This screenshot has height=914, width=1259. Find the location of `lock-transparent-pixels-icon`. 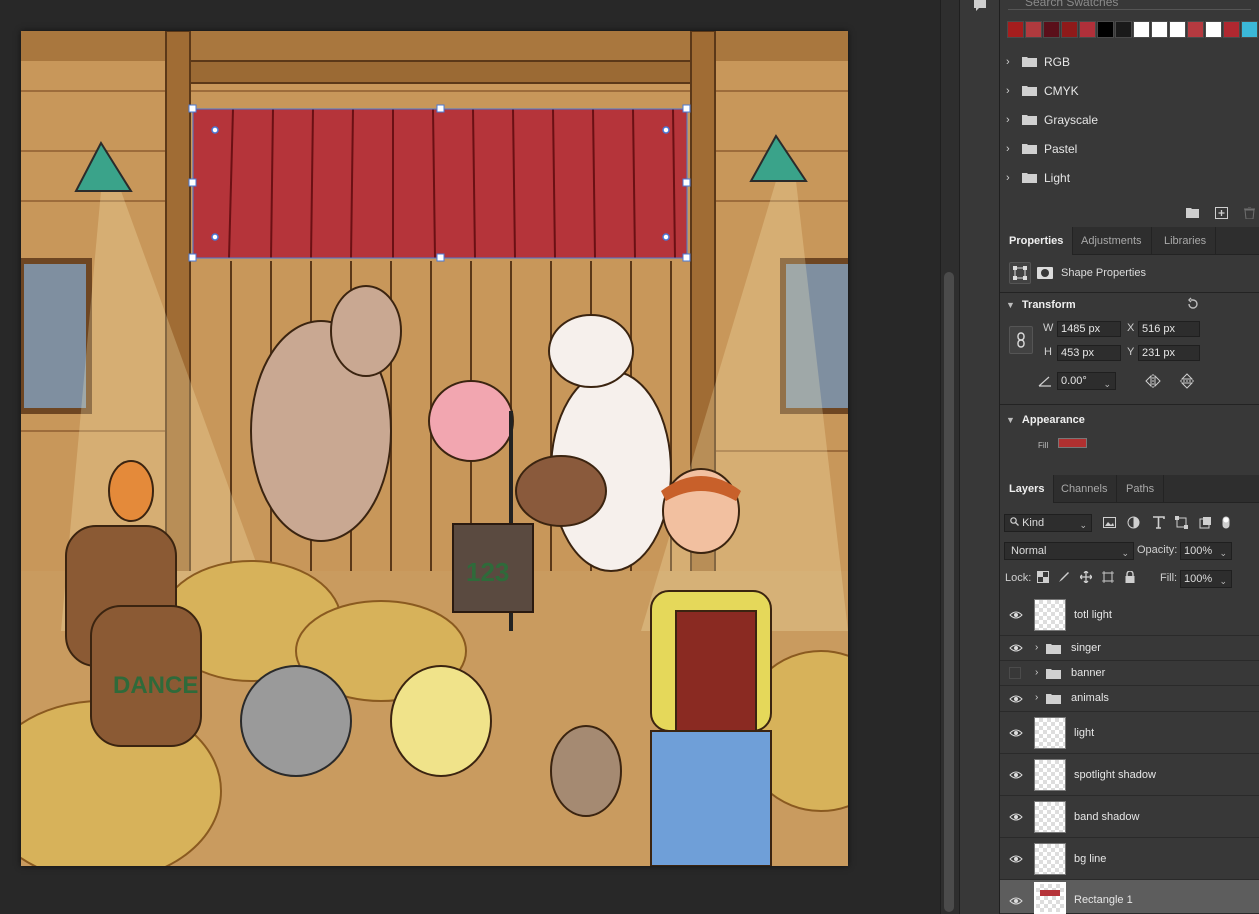

lock-transparent-pixels-icon is located at coordinates (1043, 577).